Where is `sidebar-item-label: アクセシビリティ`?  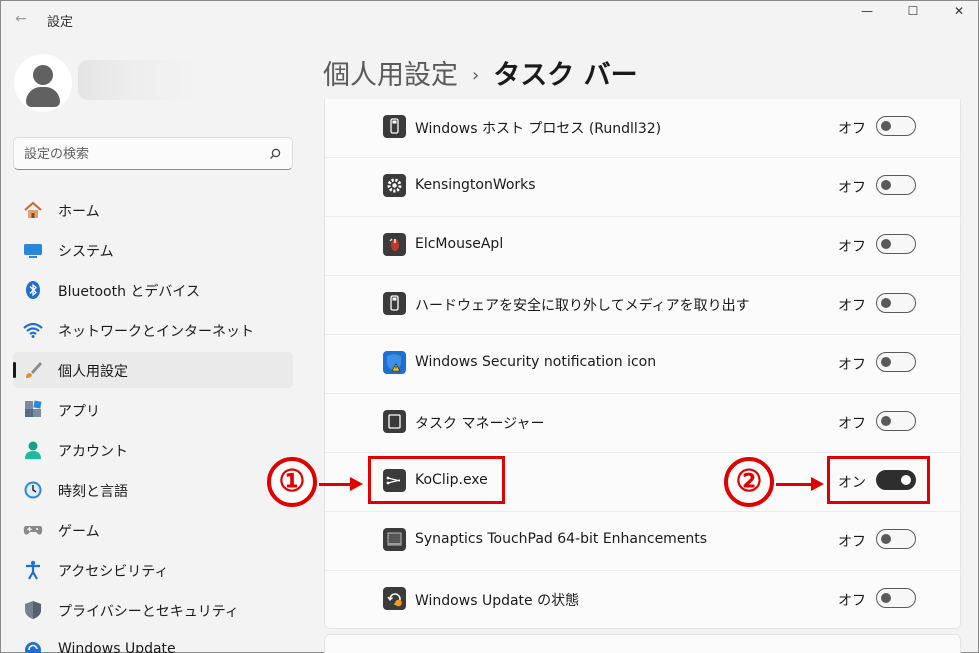 sidebar-item-label: アクセシビリティ is located at coordinates (113, 572).